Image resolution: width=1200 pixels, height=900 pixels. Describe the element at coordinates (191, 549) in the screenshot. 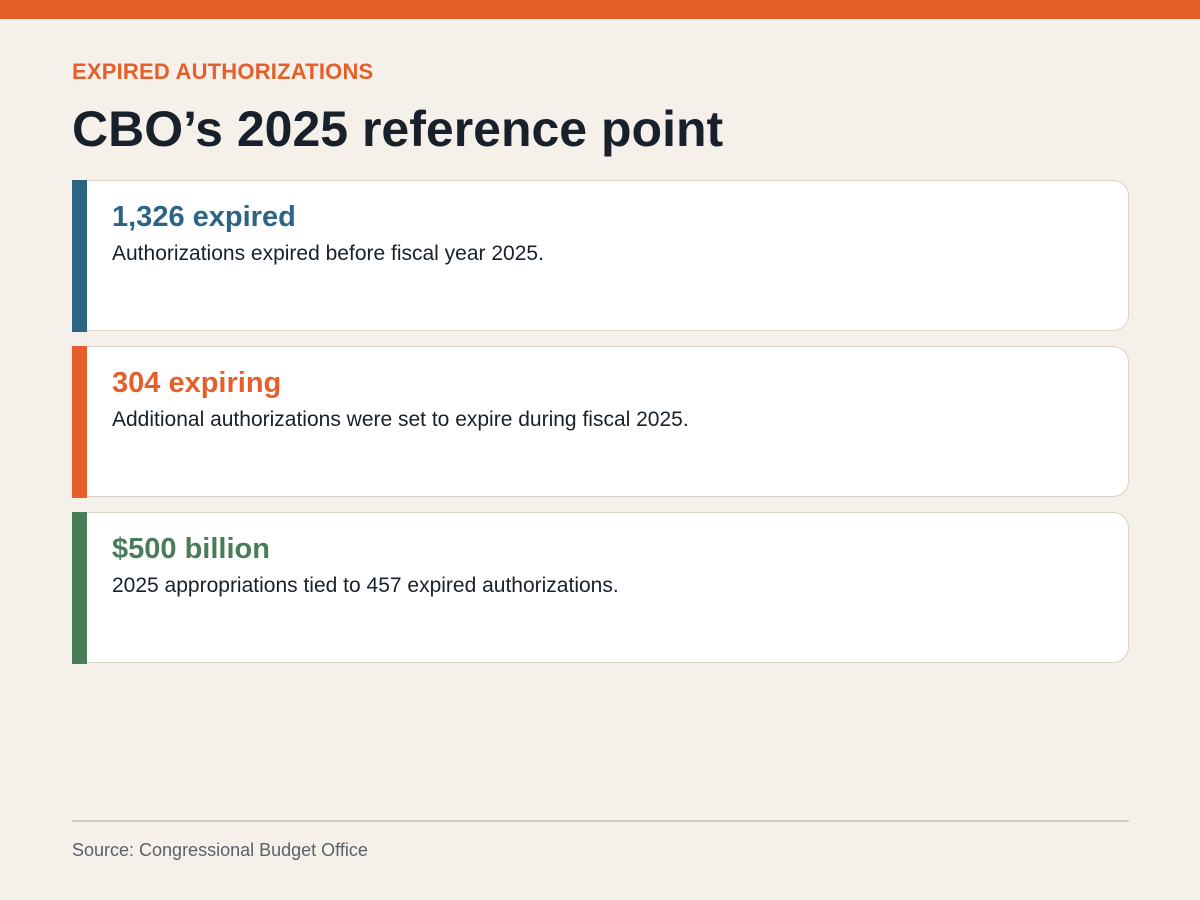

I see `card-headline: $500 billion` at that location.